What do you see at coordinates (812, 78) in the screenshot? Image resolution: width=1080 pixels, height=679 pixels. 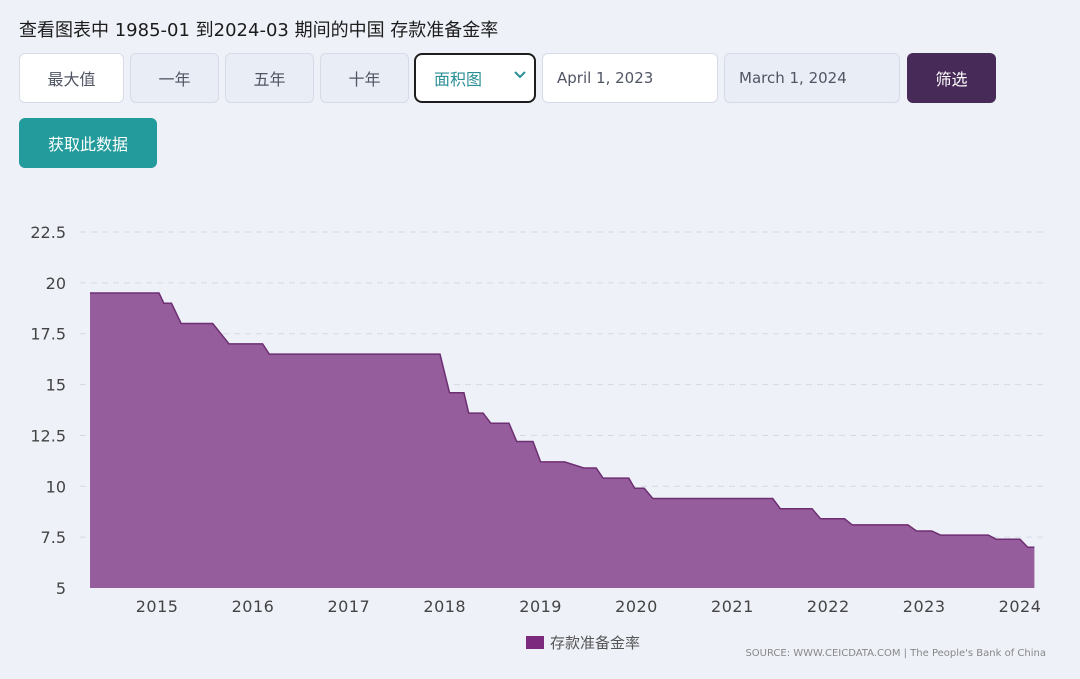 I see `end-date-input: March 1, 2024` at bounding box center [812, 78].